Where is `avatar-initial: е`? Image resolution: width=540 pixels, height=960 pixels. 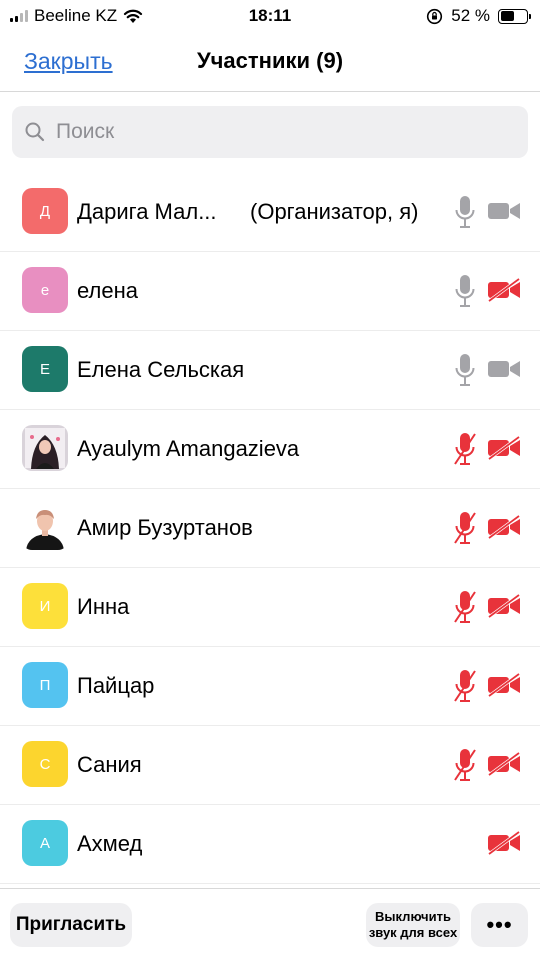 avatar-initial: е is located at coordinates (45, 290).